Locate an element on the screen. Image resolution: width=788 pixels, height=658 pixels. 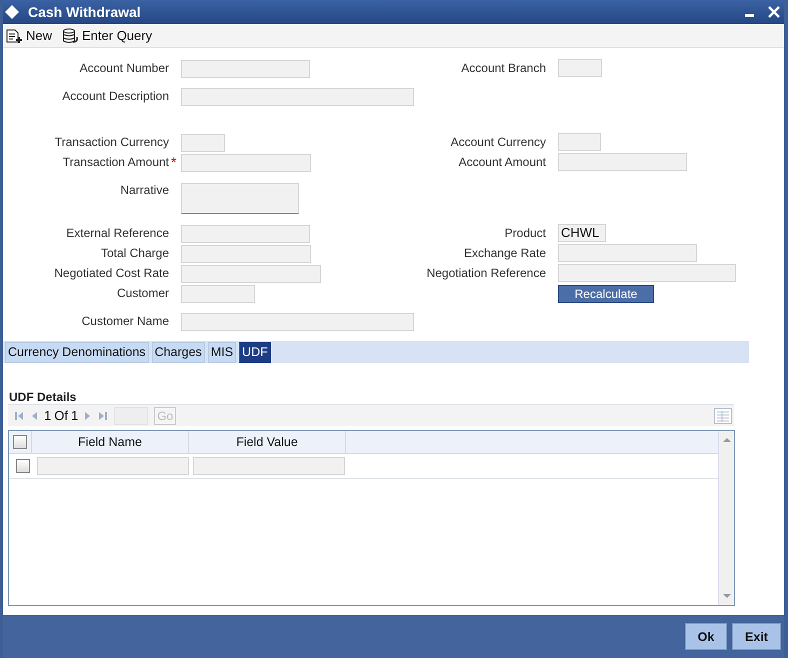
field-label: Negotiated Cost Rate is located at coordinates (111, 273).